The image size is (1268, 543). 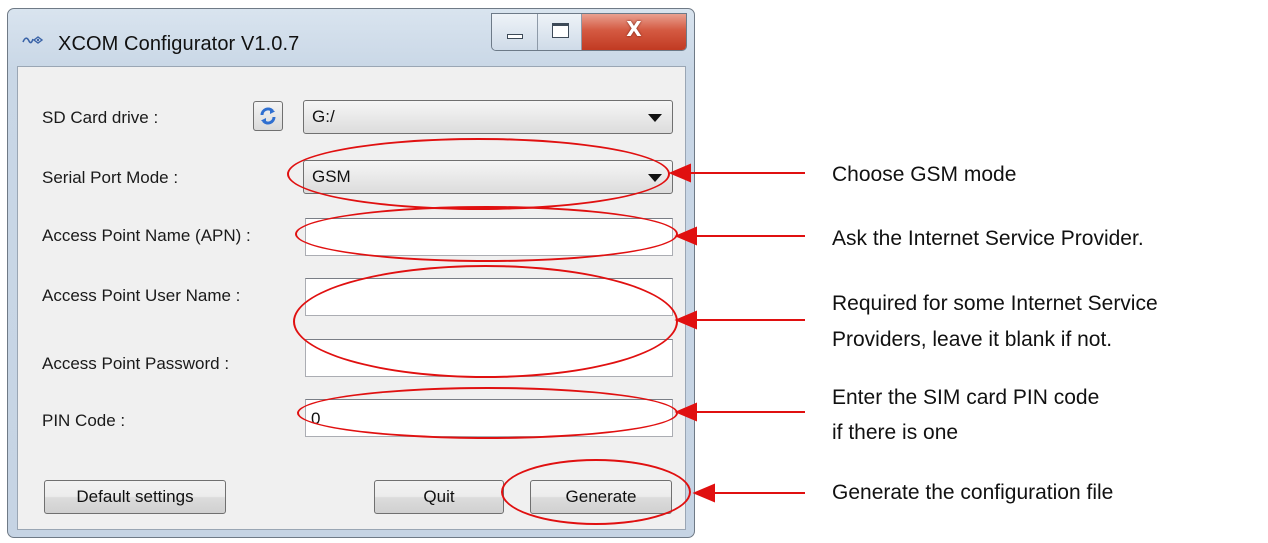 I want to click on user-name-input, so click(x=489, y=297).